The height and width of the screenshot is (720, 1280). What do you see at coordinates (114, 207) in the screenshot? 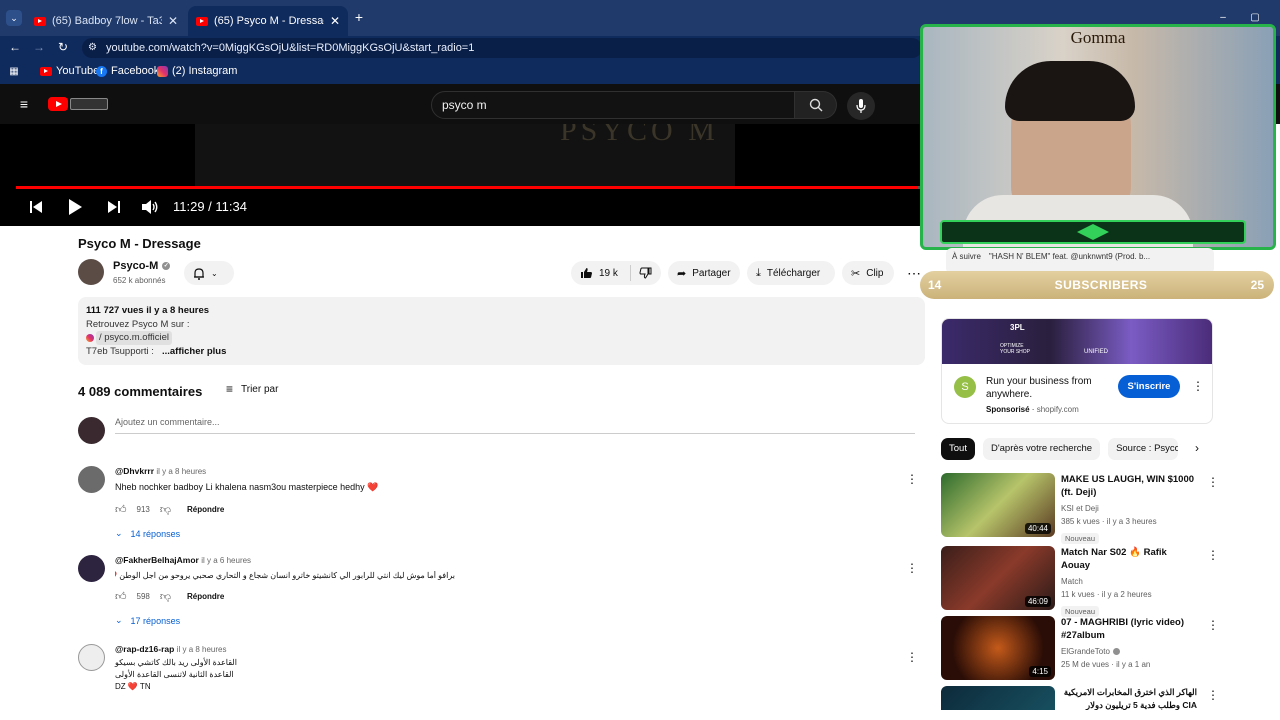
I see `next-icon` at bounding box center [114, 207].